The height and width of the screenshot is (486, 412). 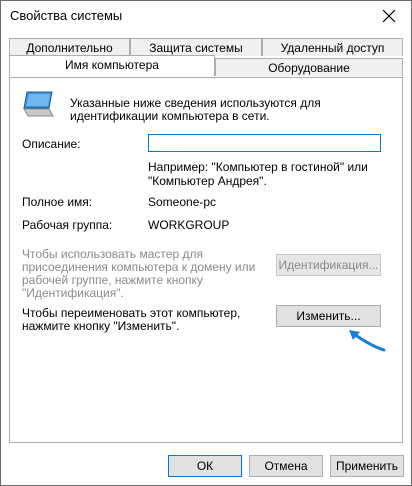 I want to click on close-icon, so click(x=389, y=16).